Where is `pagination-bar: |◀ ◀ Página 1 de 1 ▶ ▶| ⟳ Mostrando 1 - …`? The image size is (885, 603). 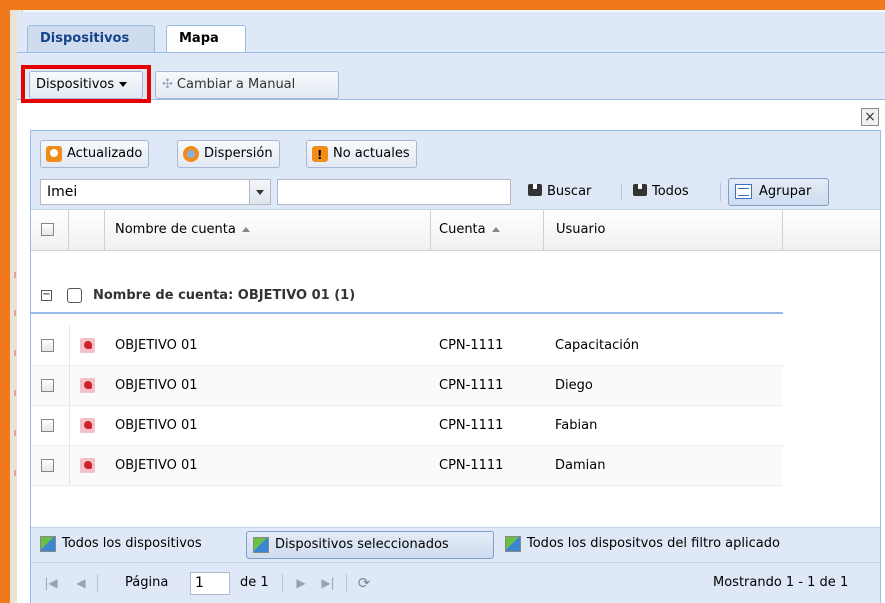
pagination-bar: |◀ ◀ Página 1 de 1 ▶ ▶| ⟳ Mostrando 1 - … is located at coordinates (455, 582).